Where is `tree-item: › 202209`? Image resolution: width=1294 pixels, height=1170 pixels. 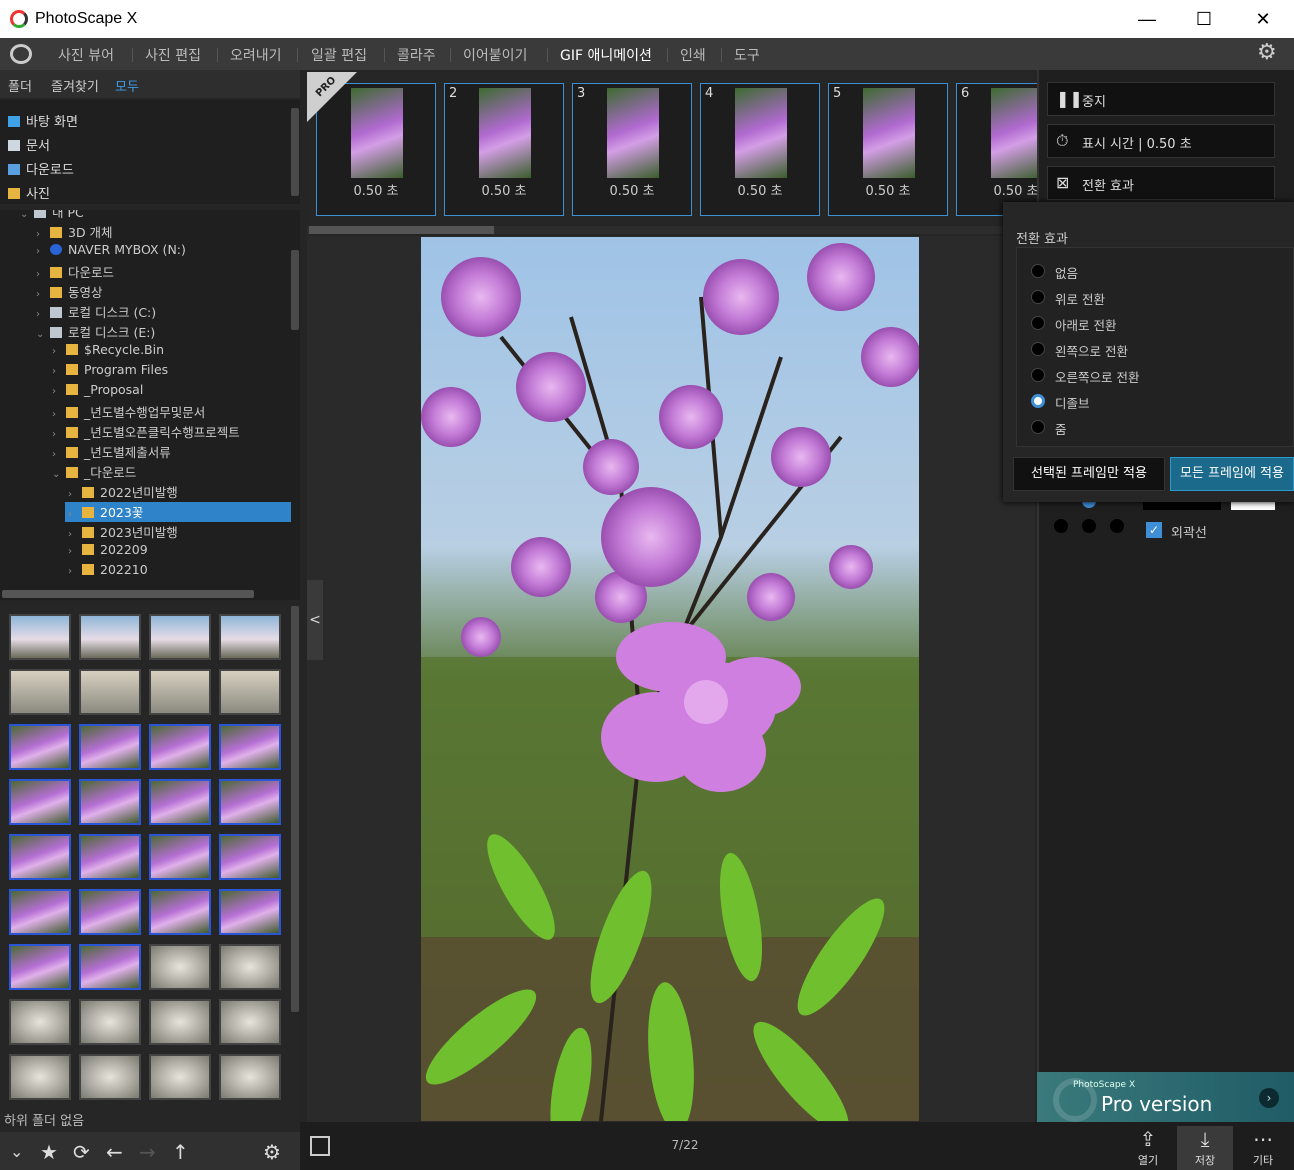 tree-item: › 202209 is located at coordinates (108, 549).